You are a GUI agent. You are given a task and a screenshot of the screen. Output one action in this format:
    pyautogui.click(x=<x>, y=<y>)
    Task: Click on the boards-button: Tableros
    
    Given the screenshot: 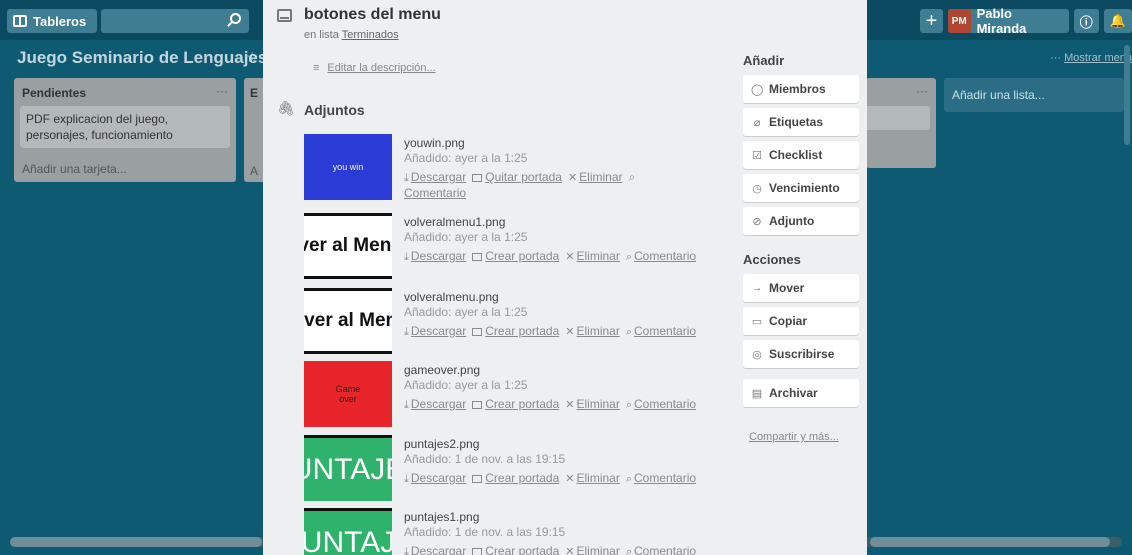 What is the action you would take?
    pyautogui.click(x=52, y=21)
    